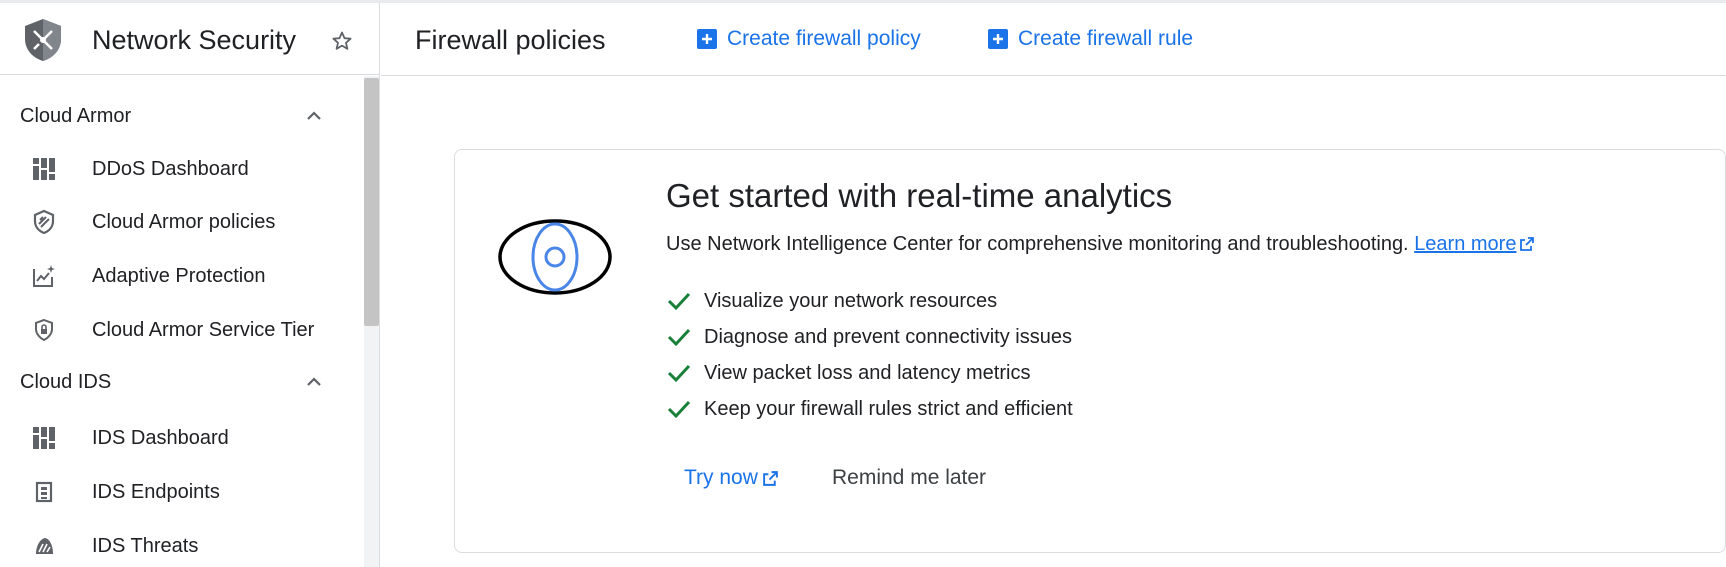 The height and width of the screenshot is (567, 1726). I want to click on promo-title: Get started with real-time analytics, so click(919, 195).